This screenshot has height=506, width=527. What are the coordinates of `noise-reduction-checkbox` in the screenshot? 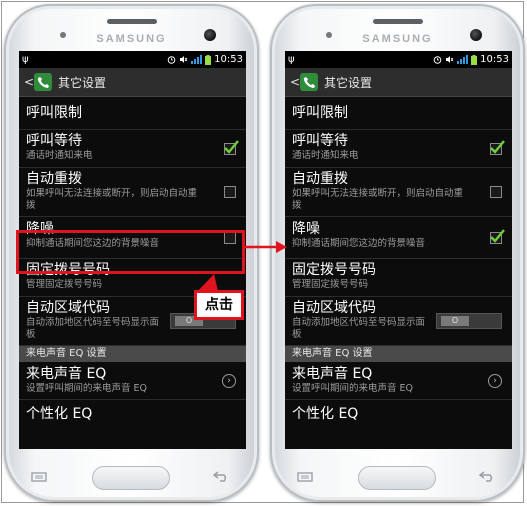 It's located at (497, 236).